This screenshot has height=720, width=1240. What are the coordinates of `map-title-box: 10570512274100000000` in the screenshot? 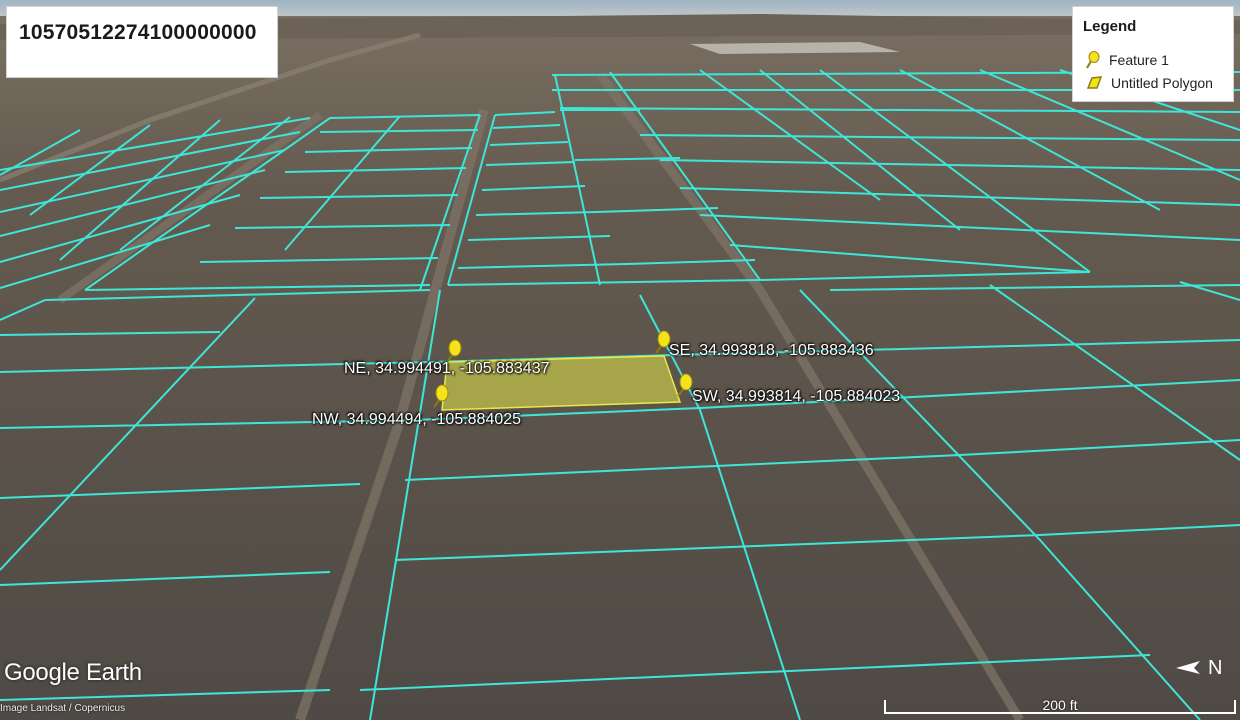 It's located at (142, 42).